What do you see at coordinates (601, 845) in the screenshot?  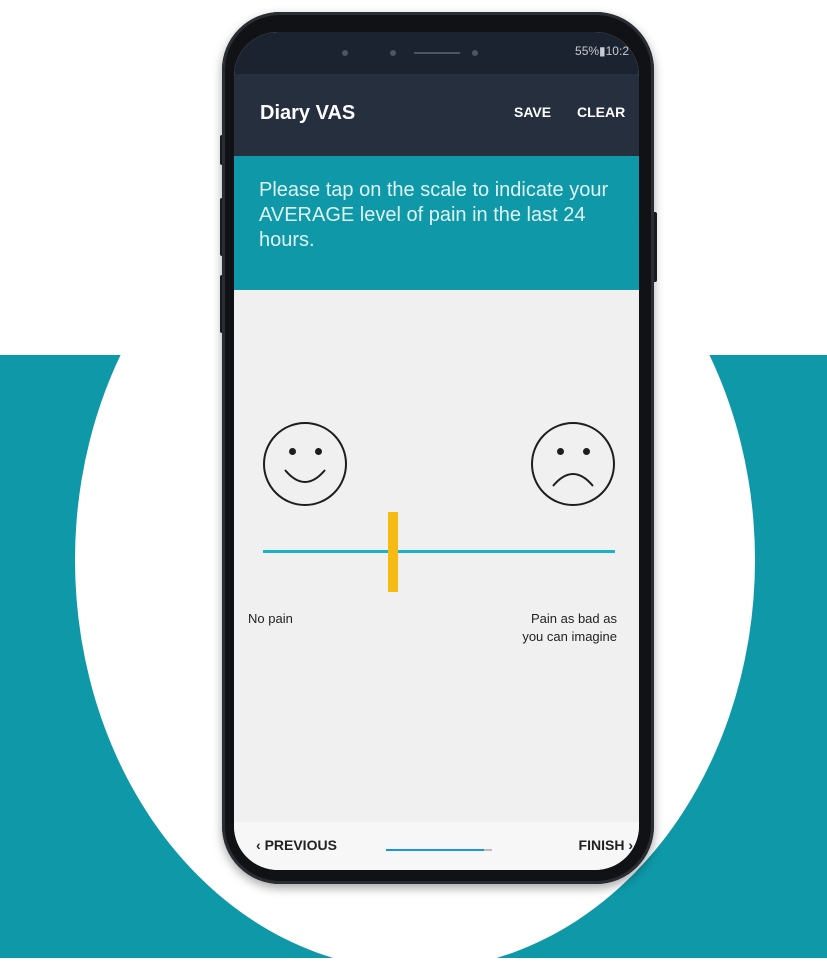 I see `finish-label: FINISH` at bounding box center [601, 845].